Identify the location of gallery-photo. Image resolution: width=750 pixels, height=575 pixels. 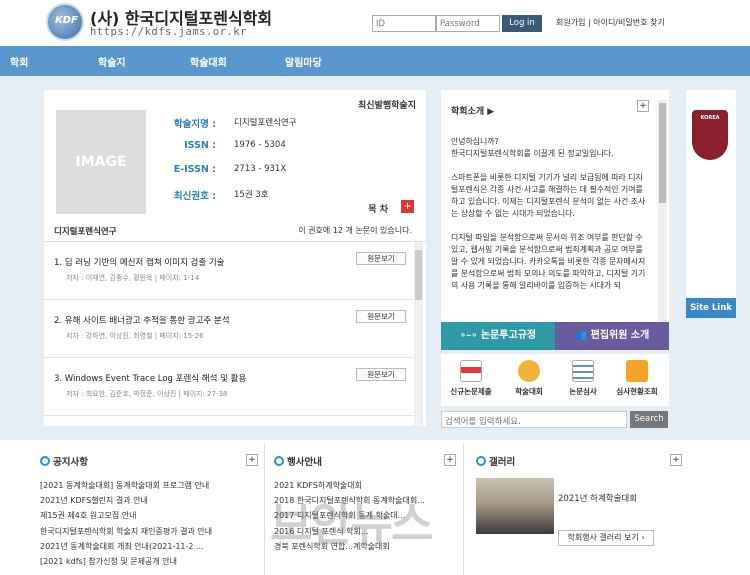
(515, 506).